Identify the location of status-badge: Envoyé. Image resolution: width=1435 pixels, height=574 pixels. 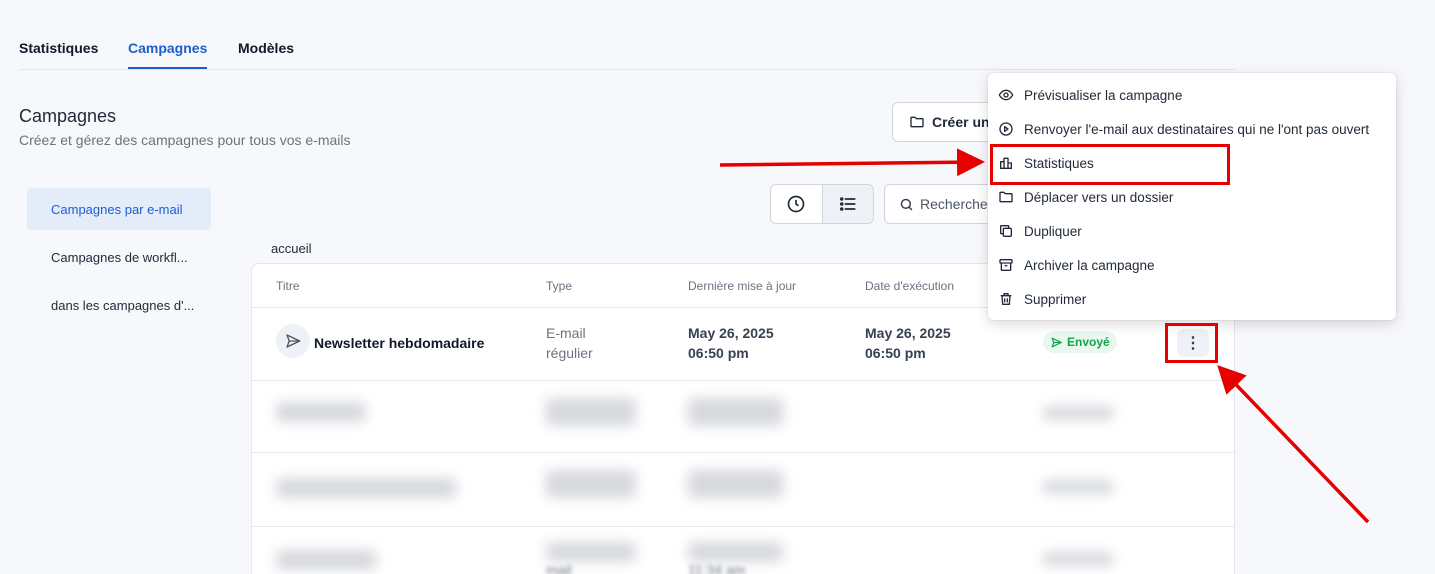
(1080, 342).